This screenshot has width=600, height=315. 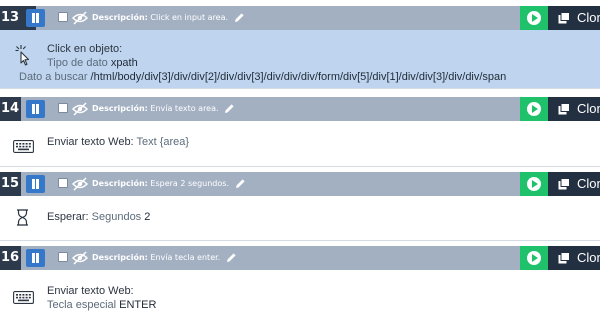 I want to click on pointer-click-icon, so click(x=22, y=55).